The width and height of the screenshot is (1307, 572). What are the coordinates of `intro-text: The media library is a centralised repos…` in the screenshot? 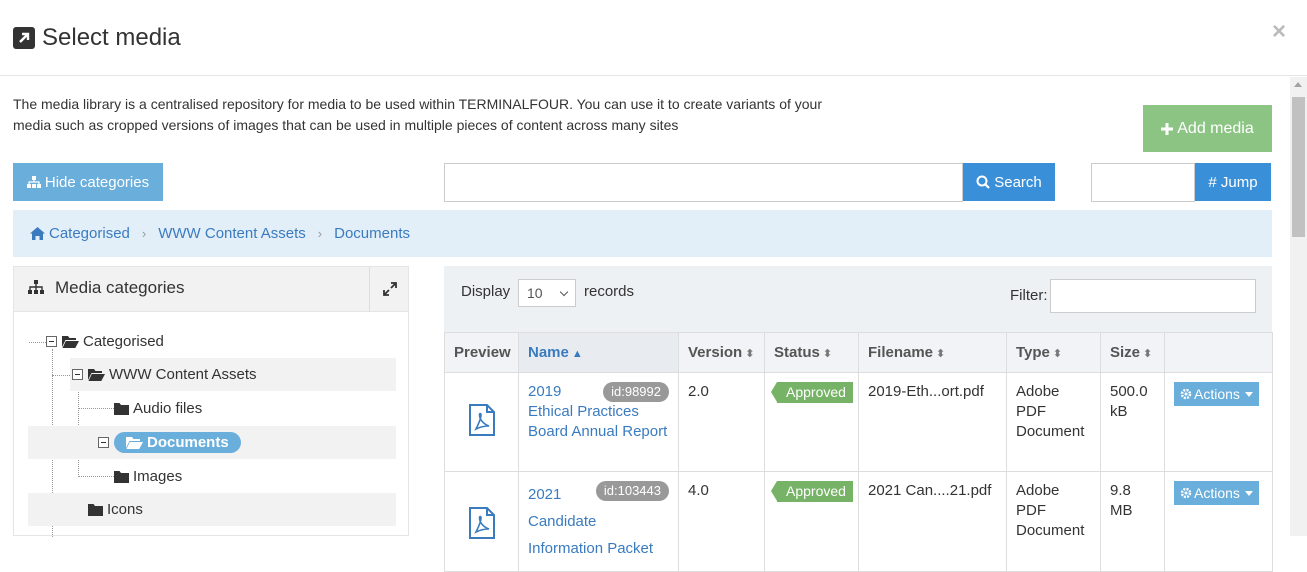 It's located at (417, 114).